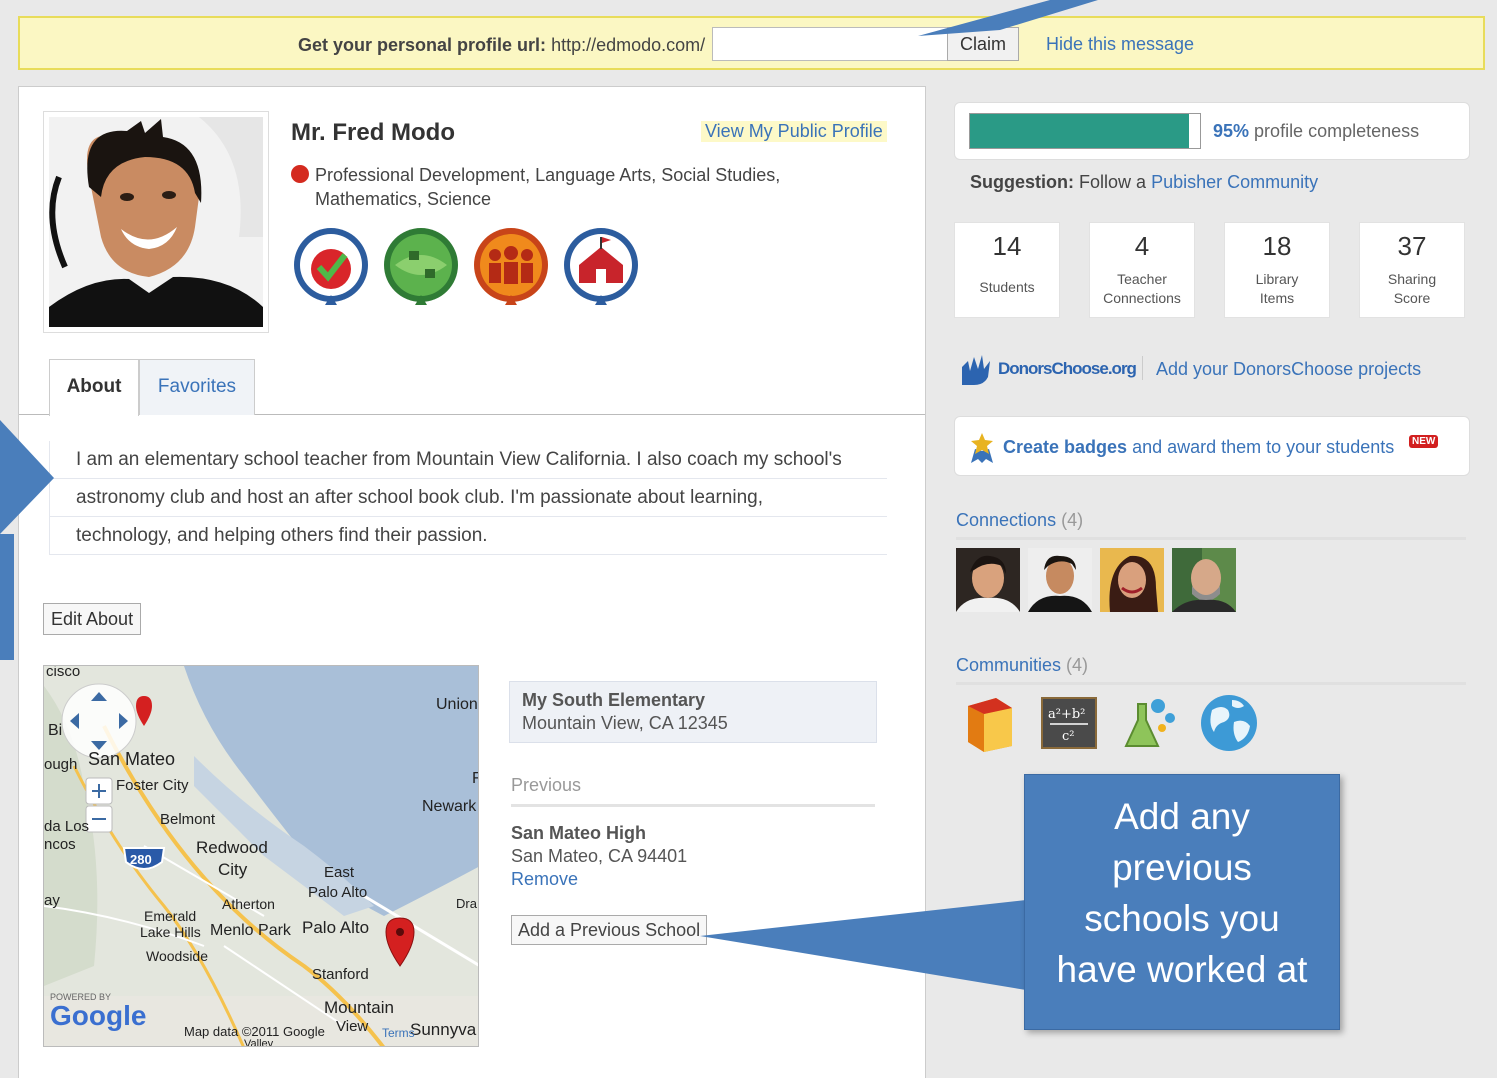  I want to click on map-terms-link: Terms, so click(398, 1033).